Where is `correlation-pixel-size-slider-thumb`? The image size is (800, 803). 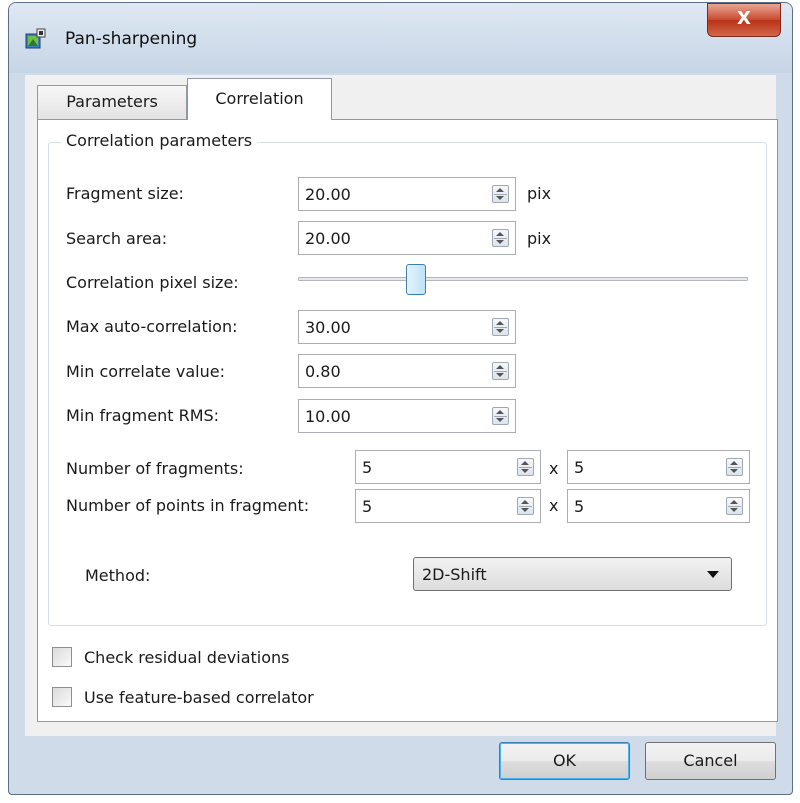 correlation-pixel-size-slider-thumb is located at coordinates (416, 279).